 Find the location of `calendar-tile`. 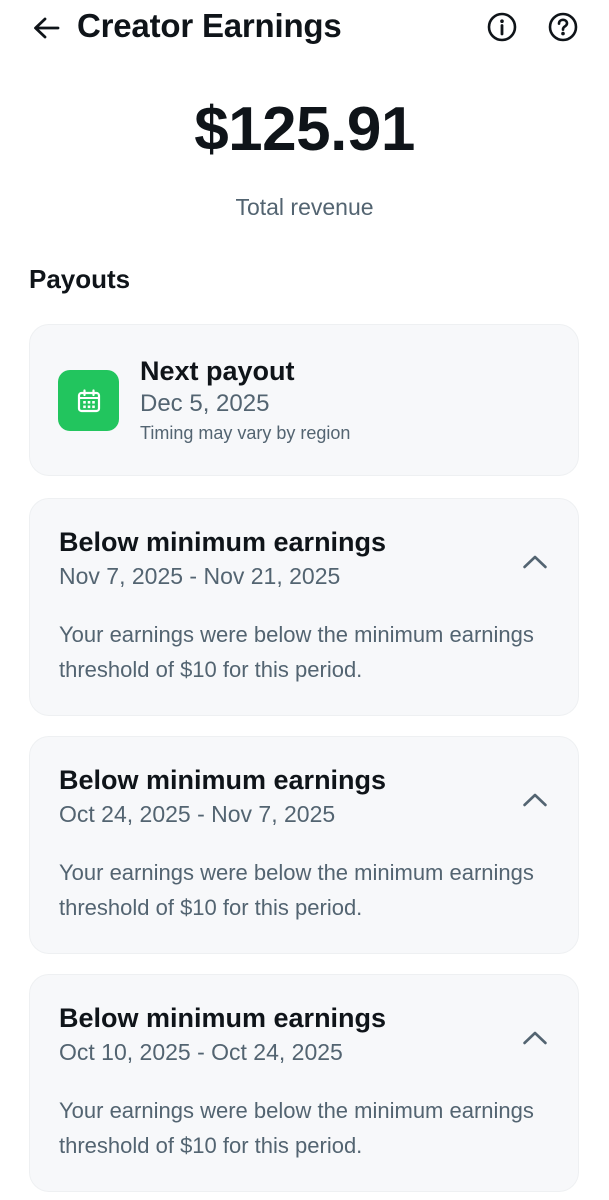

calendar-tile is located at coordinates (88, 400).